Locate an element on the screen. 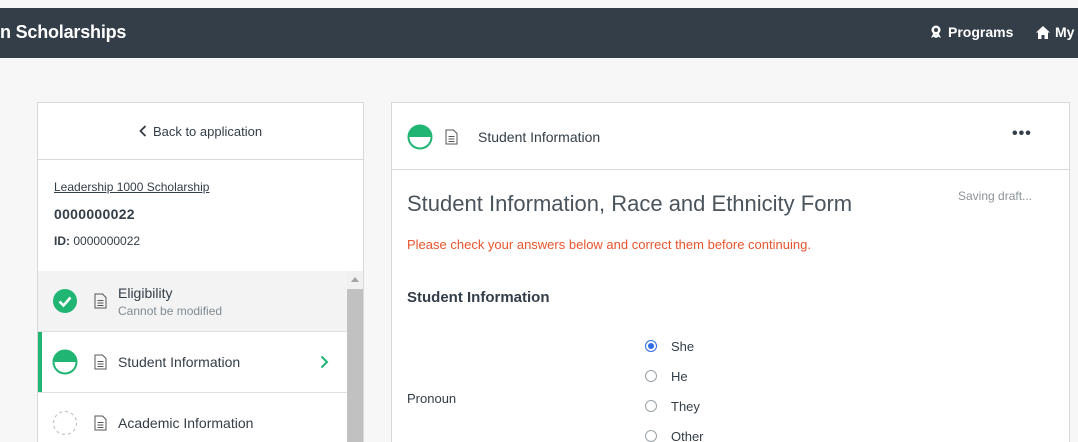 The width and height of the screenshot is (1078, 442). step-subtitle: Cannot be modified is located at coordinates (170, 310).